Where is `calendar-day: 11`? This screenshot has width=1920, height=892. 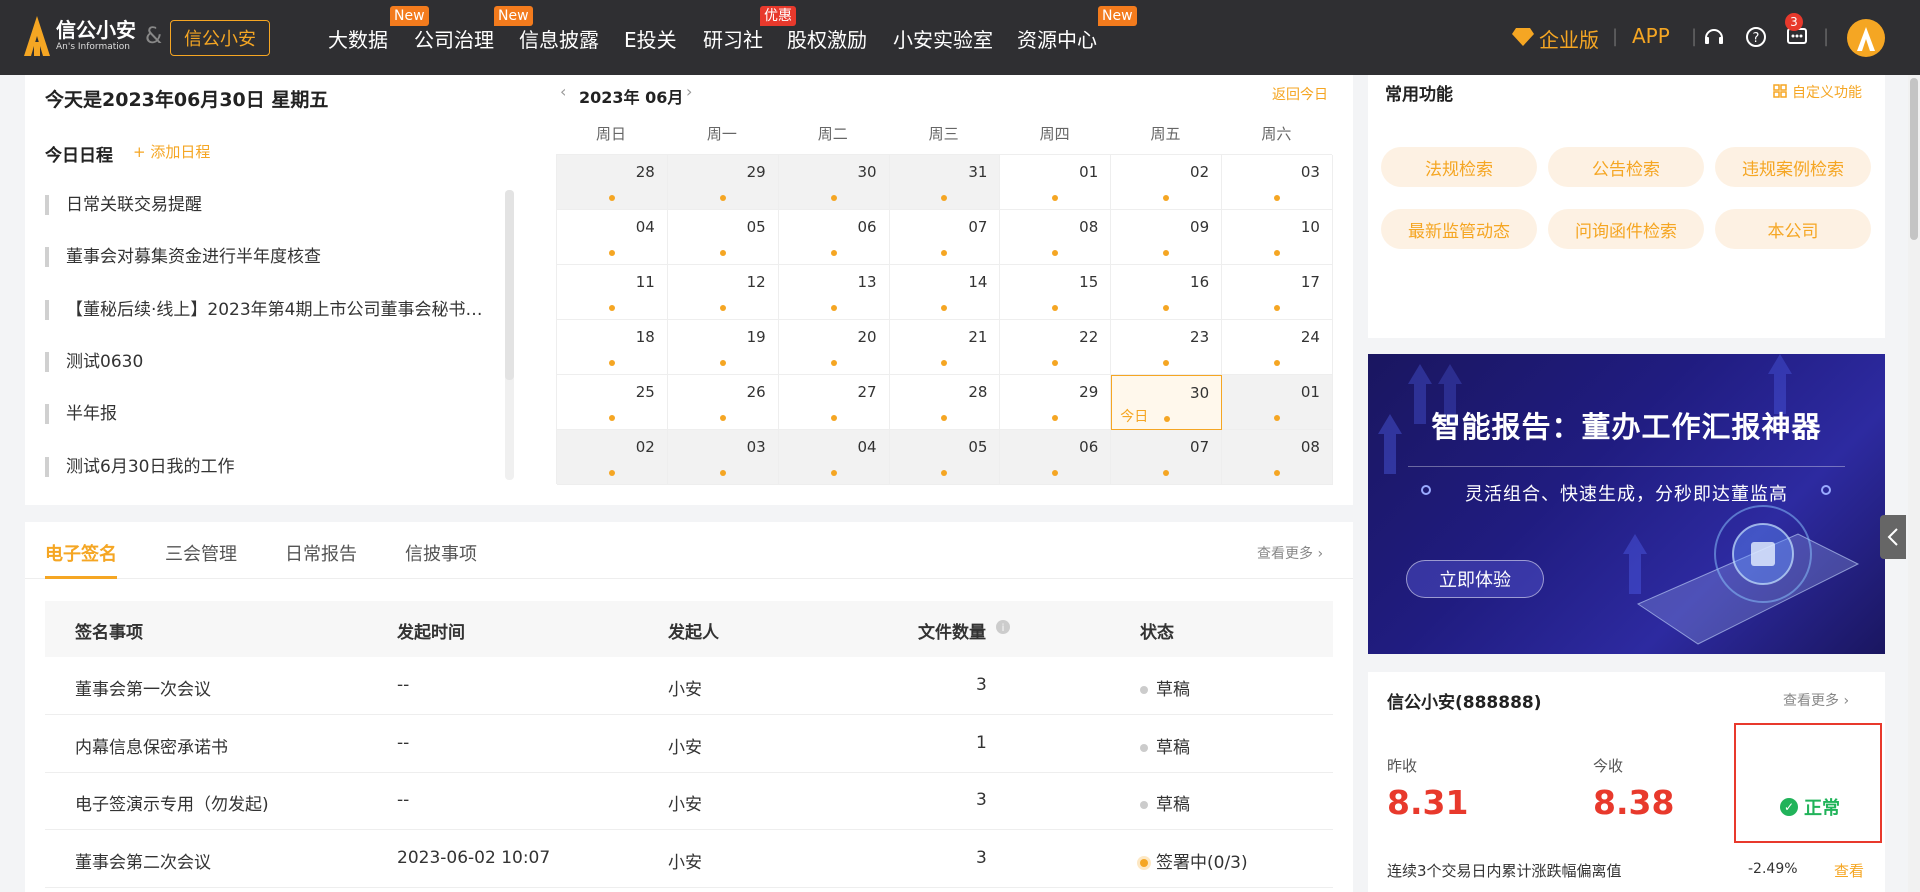 calendar-day: 11 is located at coordinates (612, 292).